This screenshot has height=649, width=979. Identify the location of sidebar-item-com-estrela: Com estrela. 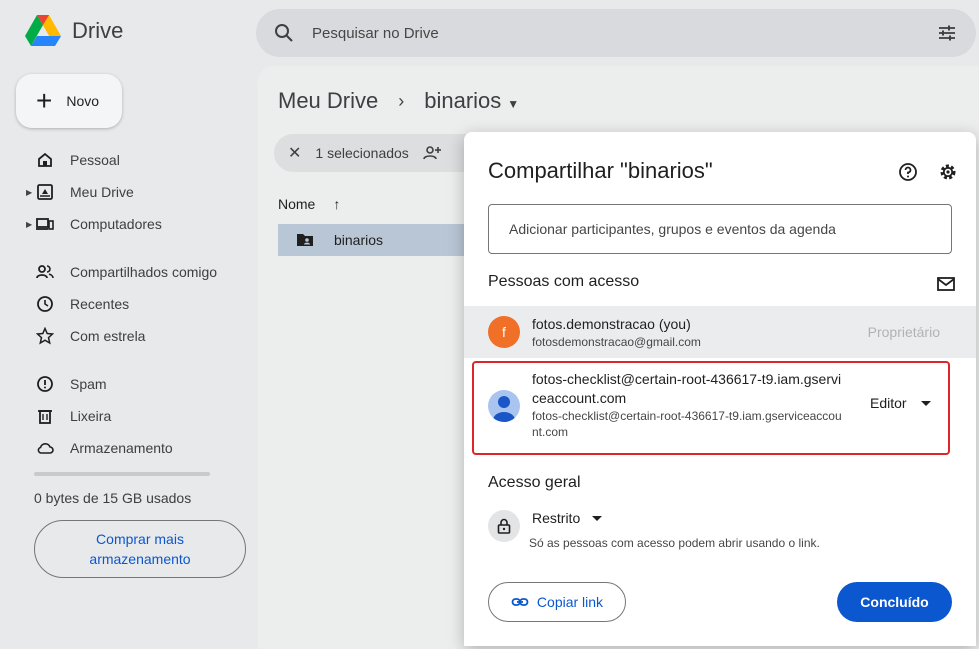
(120, 336).